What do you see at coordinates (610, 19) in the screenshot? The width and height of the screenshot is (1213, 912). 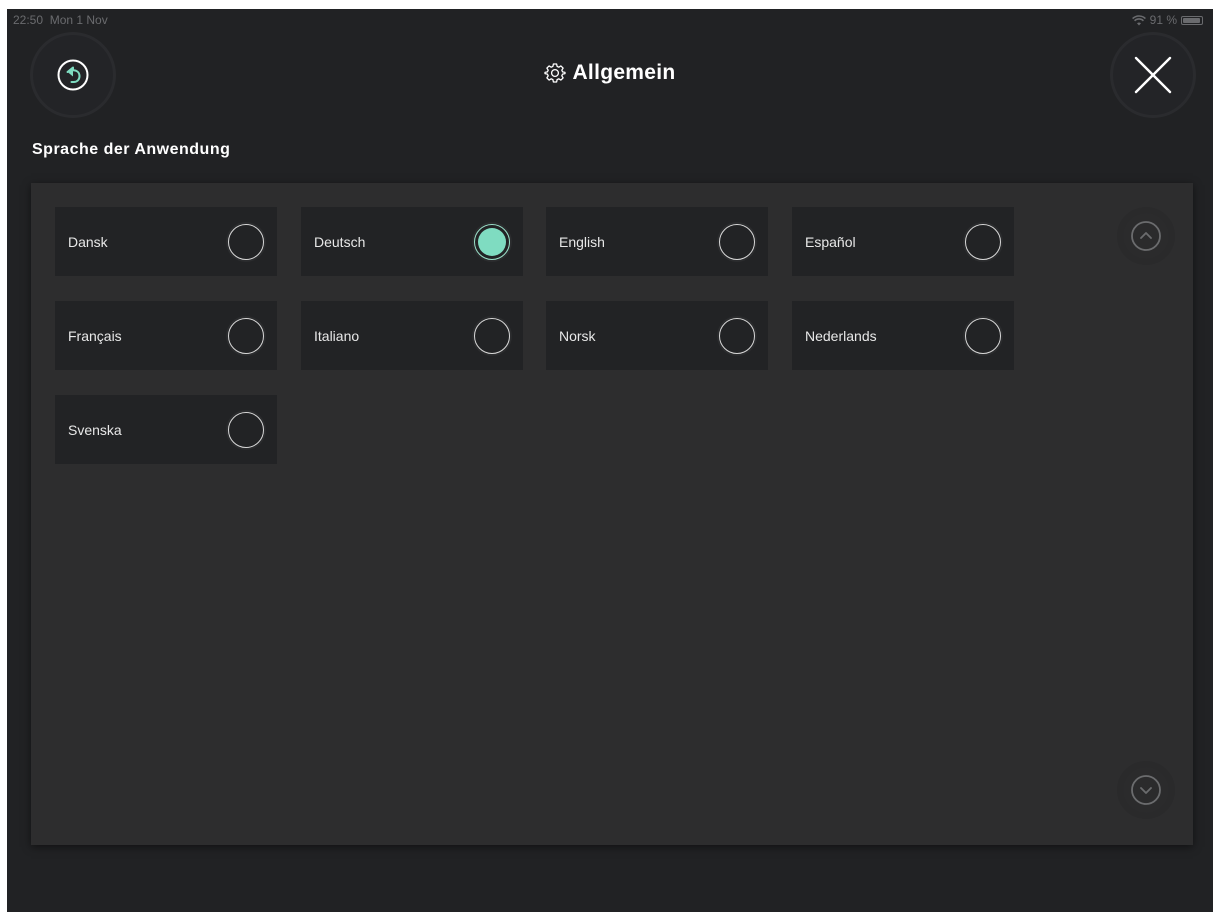 I see `status-bar: 22:50 Mon 1 Nov 91 %` at bounding box center [610, 19].